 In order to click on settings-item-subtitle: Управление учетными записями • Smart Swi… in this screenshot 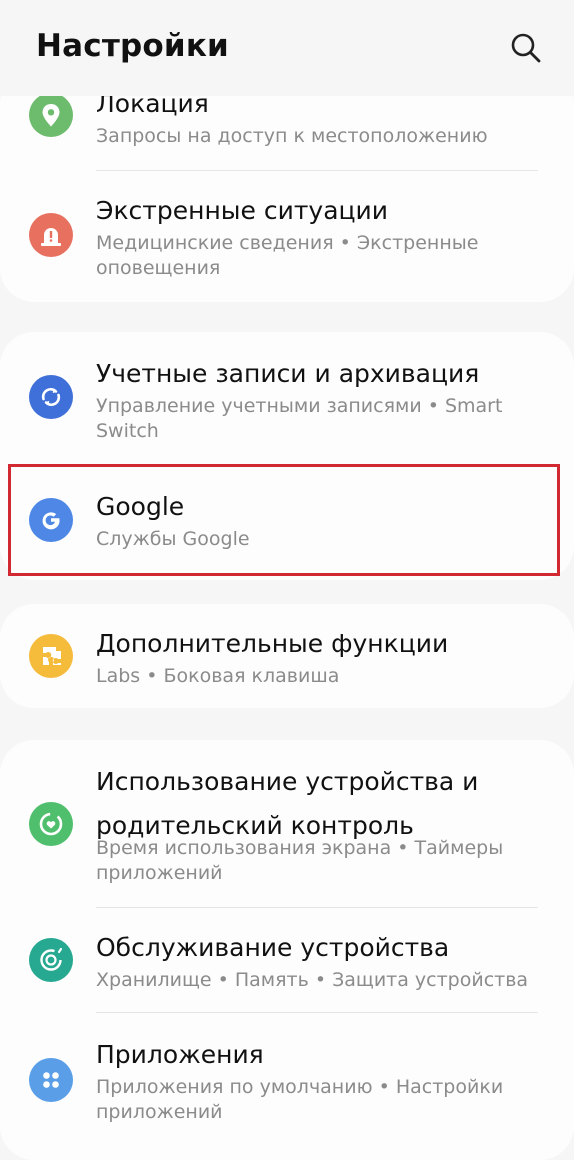, I will do `click(299, 418)`.